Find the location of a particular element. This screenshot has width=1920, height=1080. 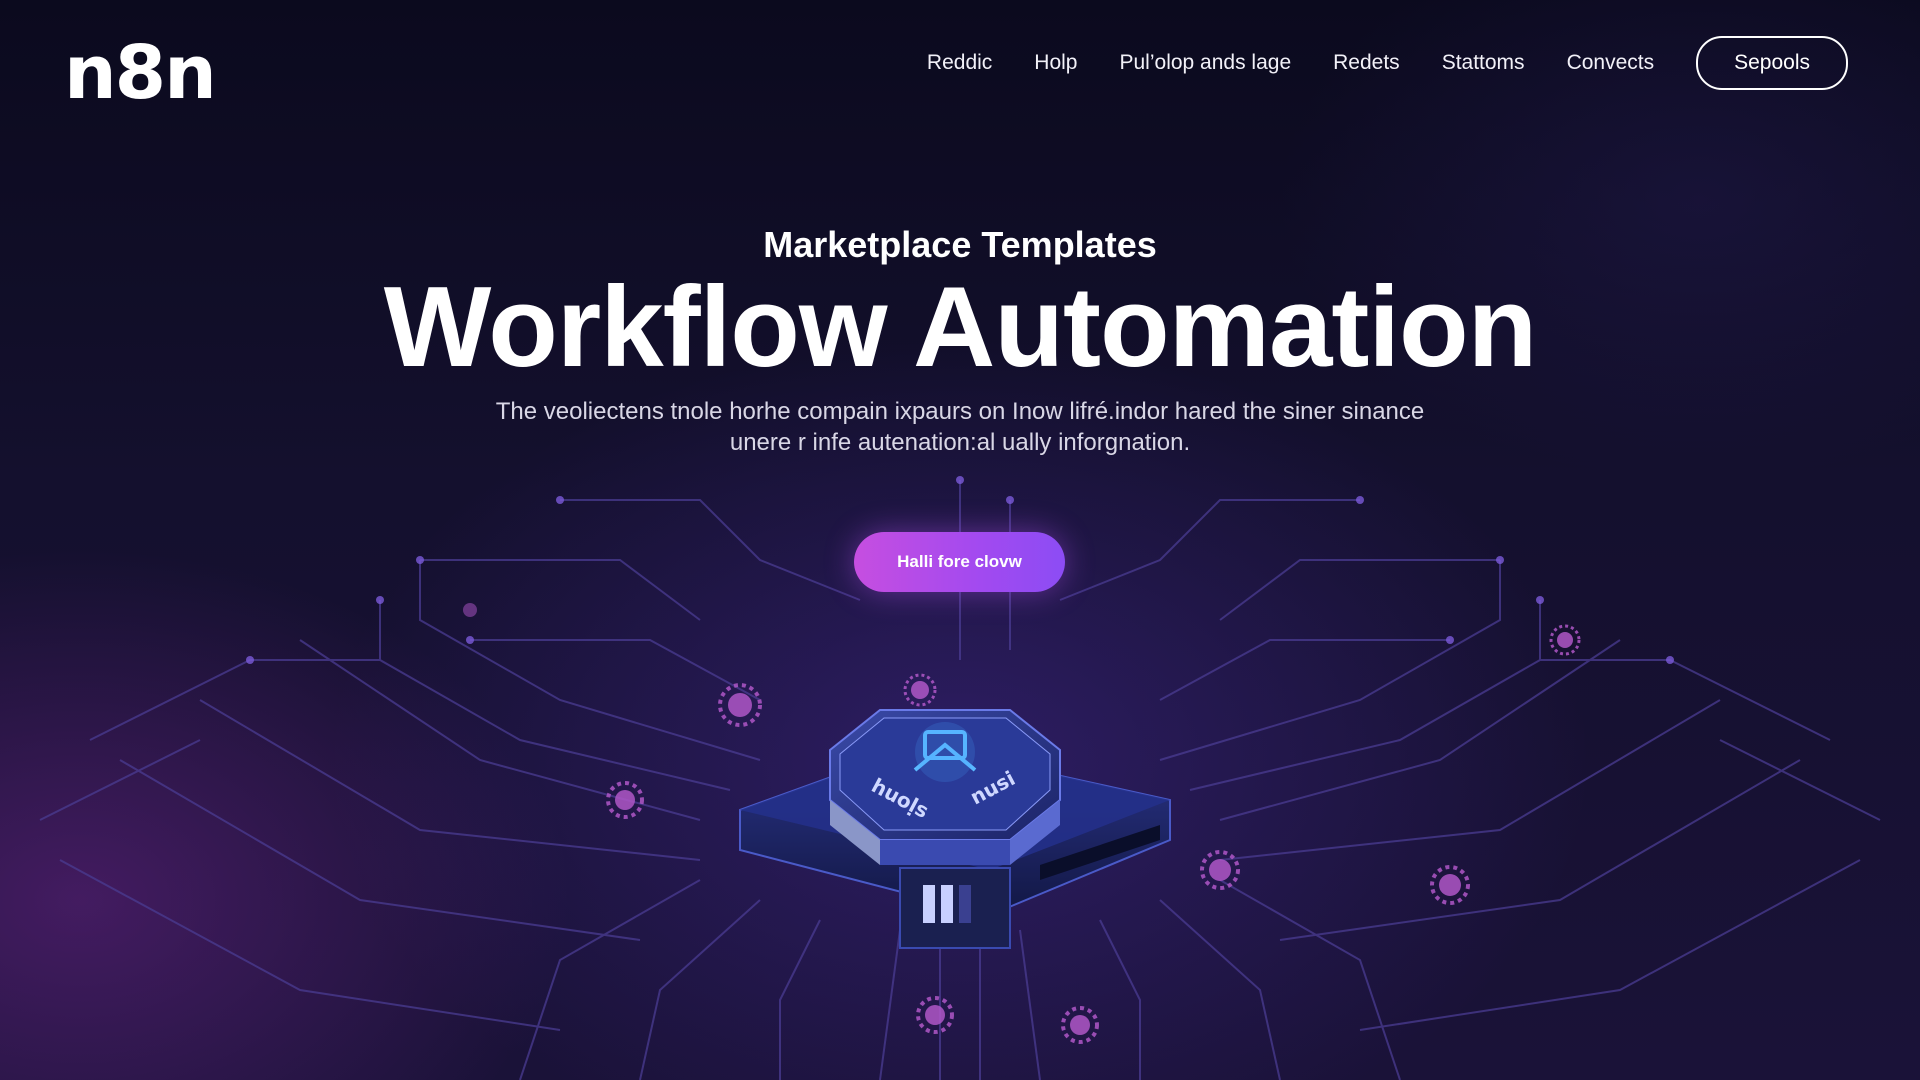

hero-cta-button: Halli fore clovw is located at coordinates (959, 562).